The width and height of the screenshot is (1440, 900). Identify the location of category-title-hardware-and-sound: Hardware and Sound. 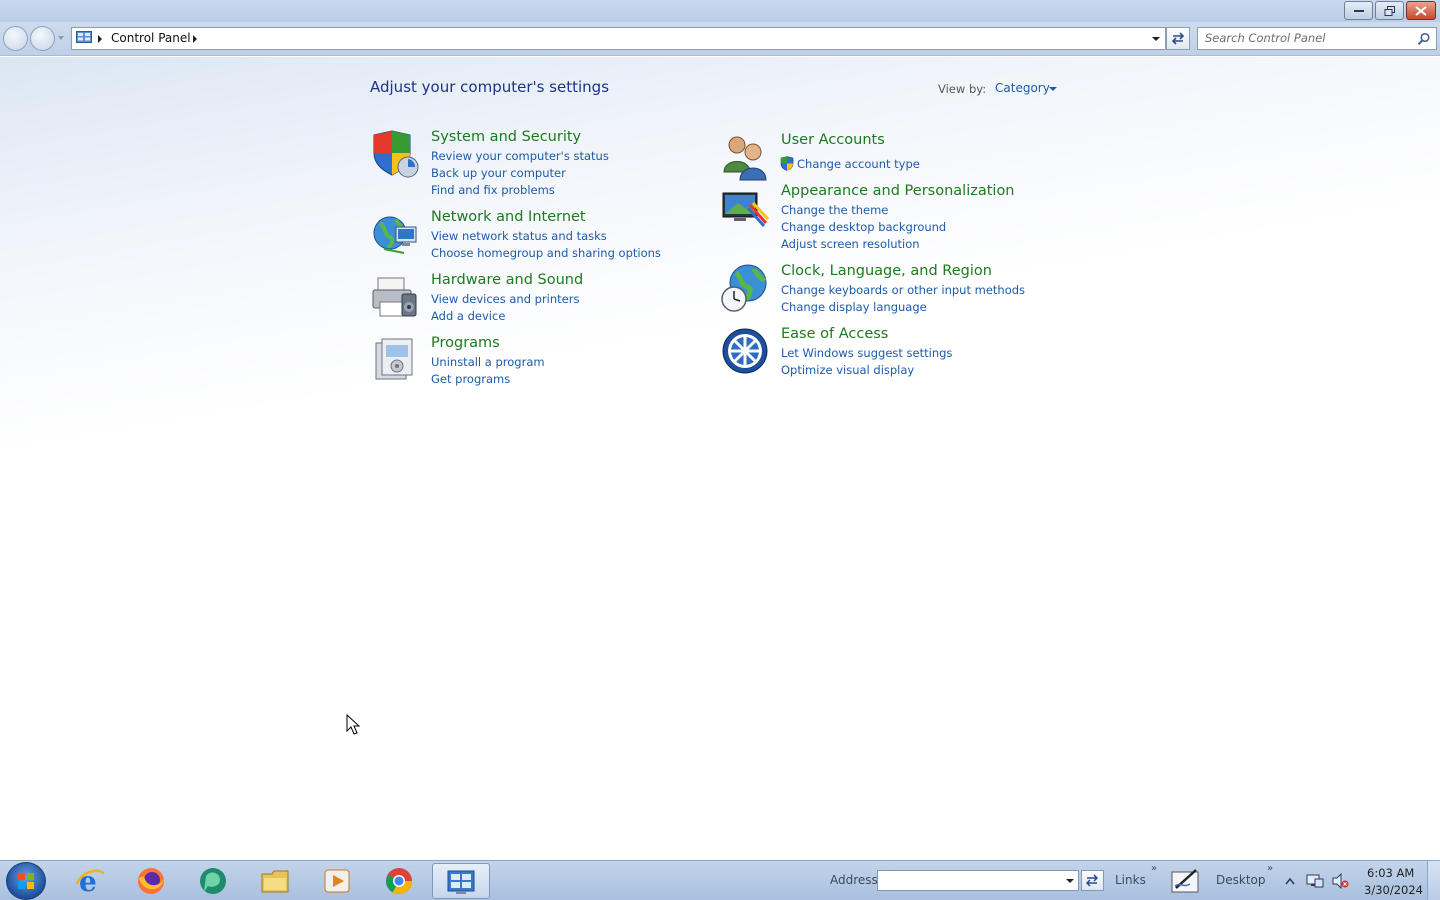
(507, 280).